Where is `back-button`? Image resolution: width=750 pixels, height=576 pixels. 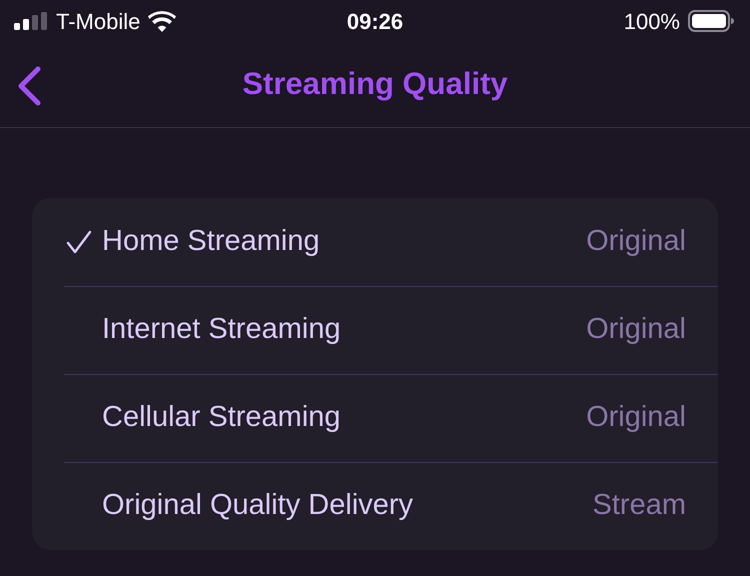 back-button is located at coordinates (29, 86).